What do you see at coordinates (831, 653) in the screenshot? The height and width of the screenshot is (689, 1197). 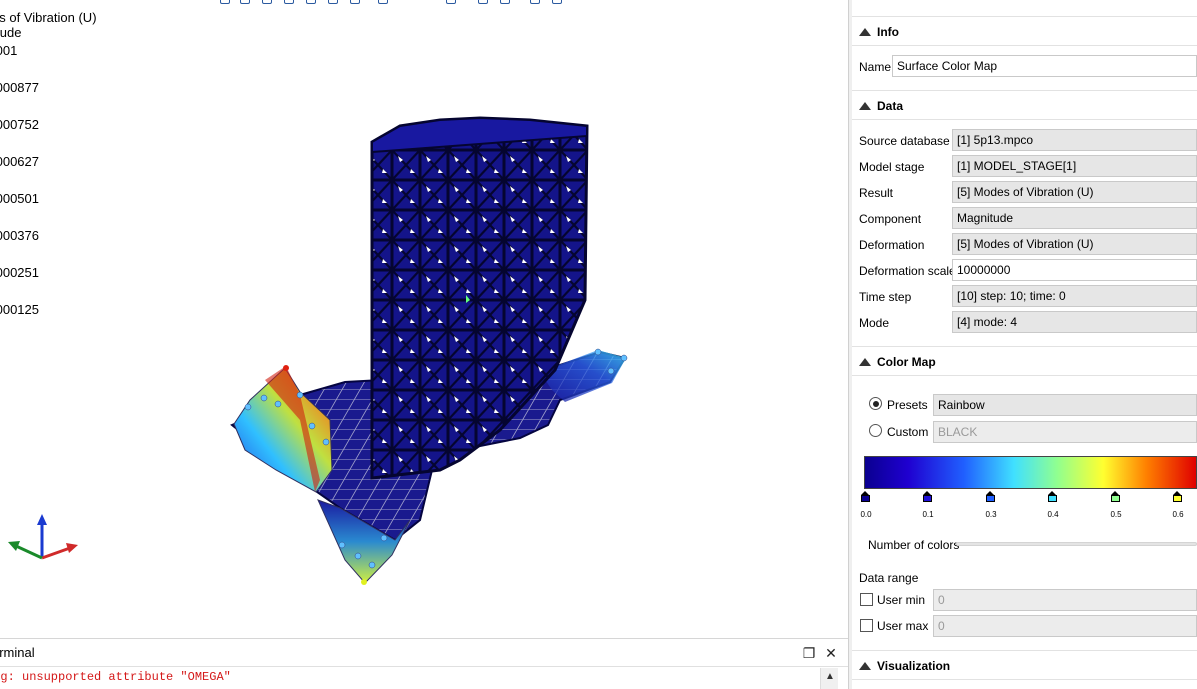 I see `close-icon: ✕` at bounding box center [831, 653].